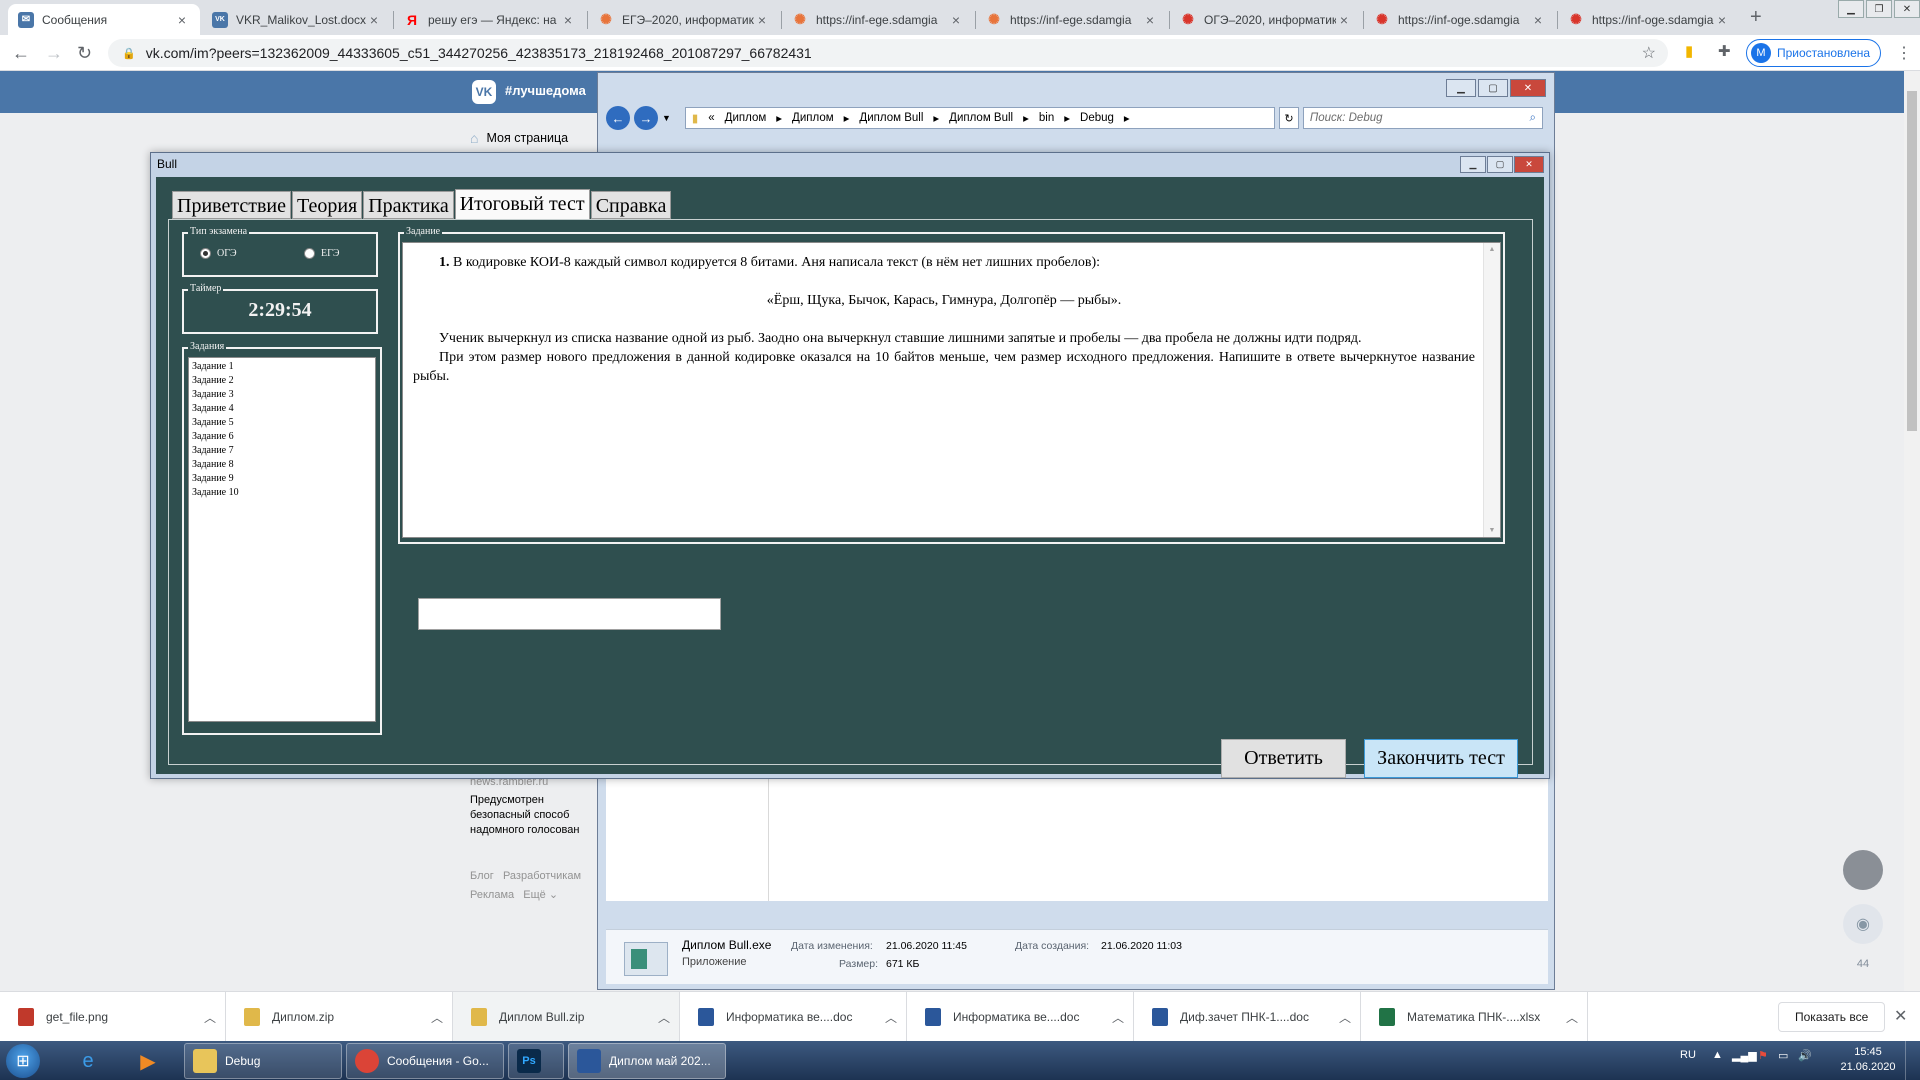  Describe the element at coordinates (1283, 758) in the screenshot. I see `answer-button: Ответить` at that location.